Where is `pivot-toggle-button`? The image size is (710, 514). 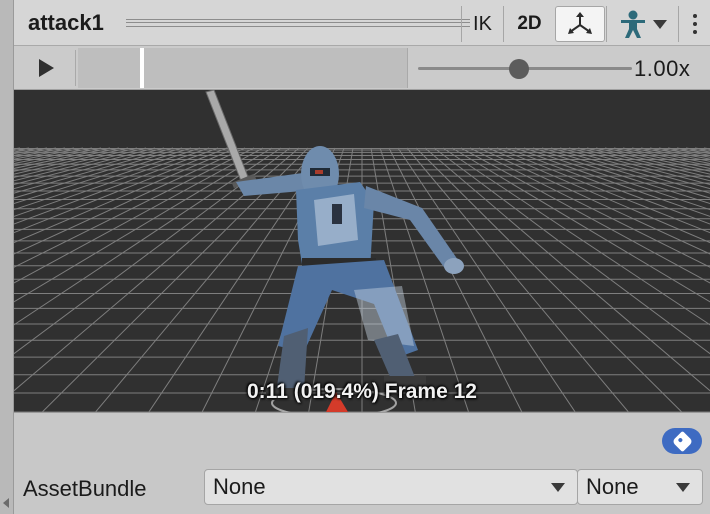
pivot-toggle-button is located at coordinates (580, 24).